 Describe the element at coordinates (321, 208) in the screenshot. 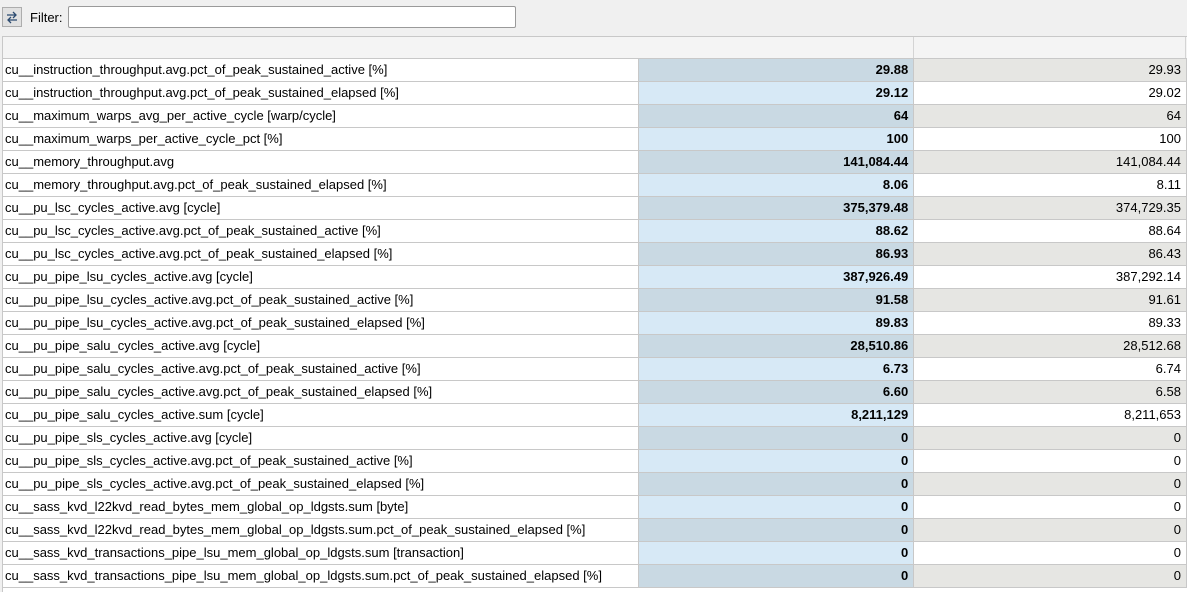

I see `metric-name-cell: cu__pu_lsc_cycles_active.avg [cycle]` at that location.